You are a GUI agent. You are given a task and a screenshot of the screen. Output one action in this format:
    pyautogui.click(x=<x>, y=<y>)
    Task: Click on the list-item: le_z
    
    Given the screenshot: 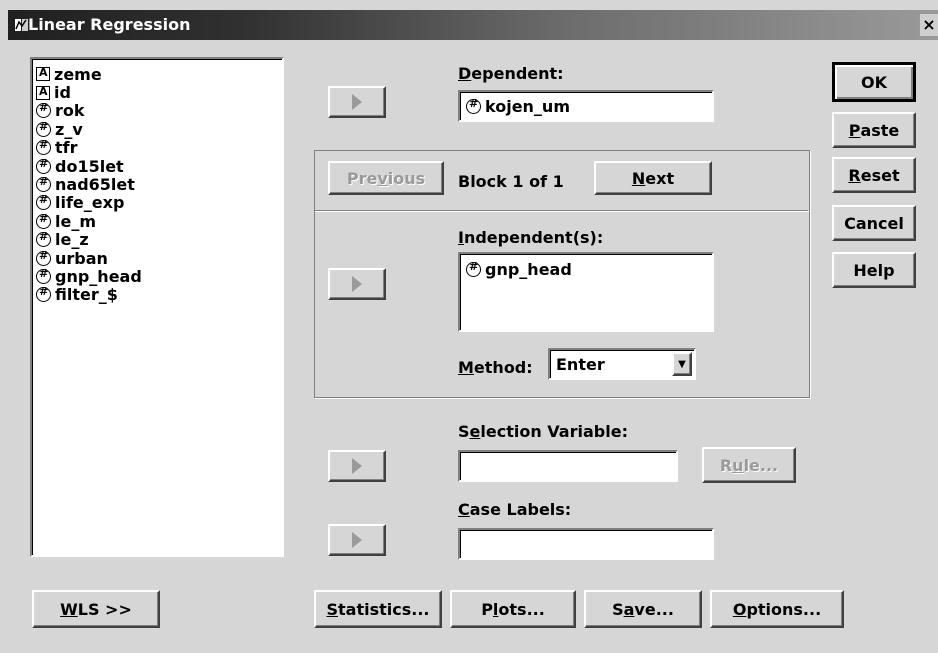 What is the action you would take?
    pyautogui.click(x=157, y=240)
    